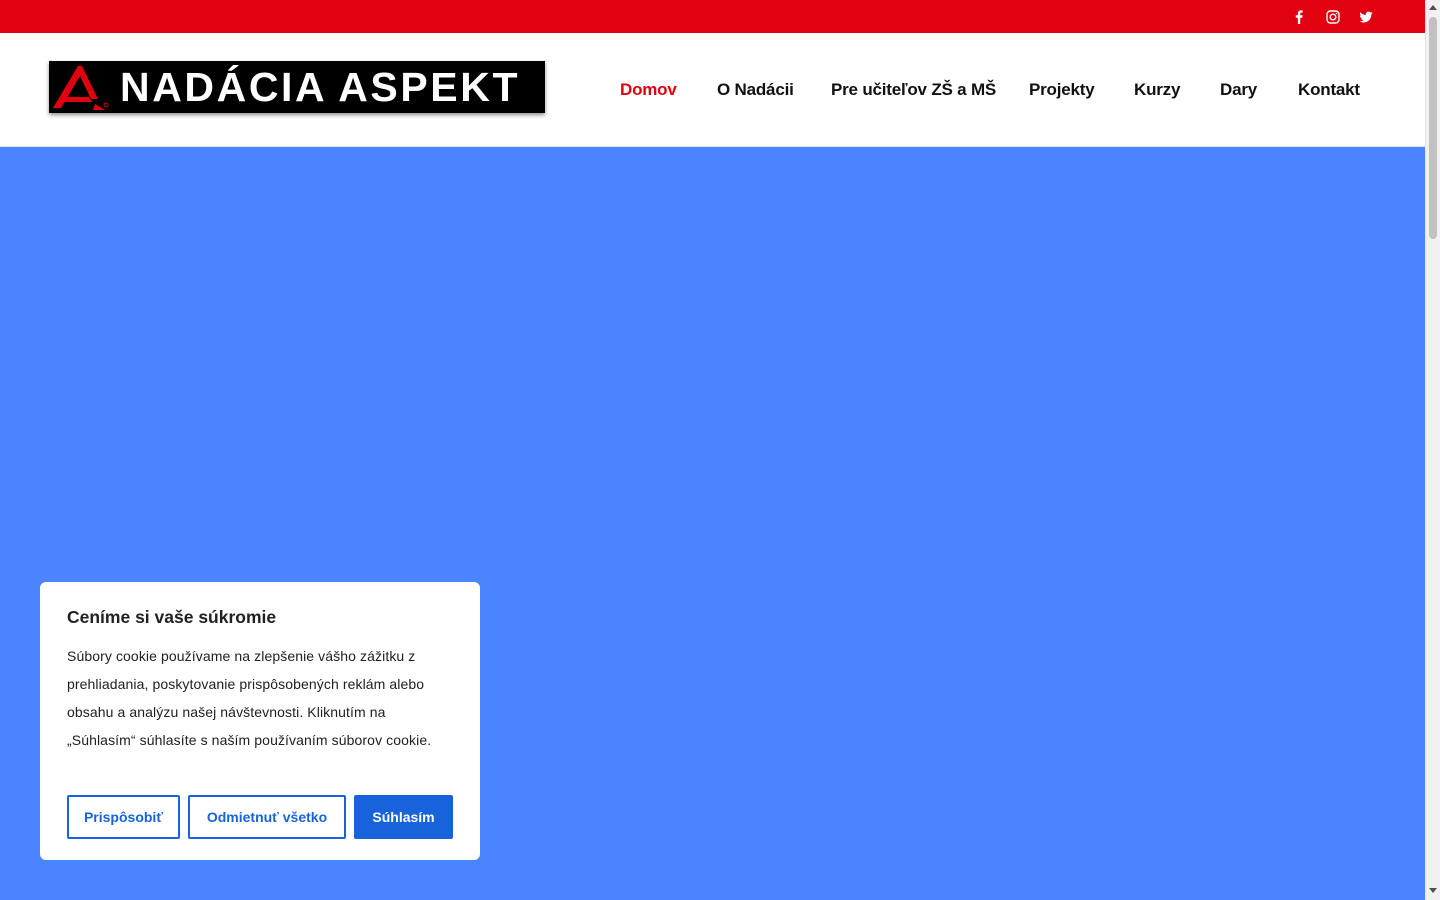 The height and width of the screenshot is (900, 1440). I want to click on instagram-icon, so click(1333, 16).